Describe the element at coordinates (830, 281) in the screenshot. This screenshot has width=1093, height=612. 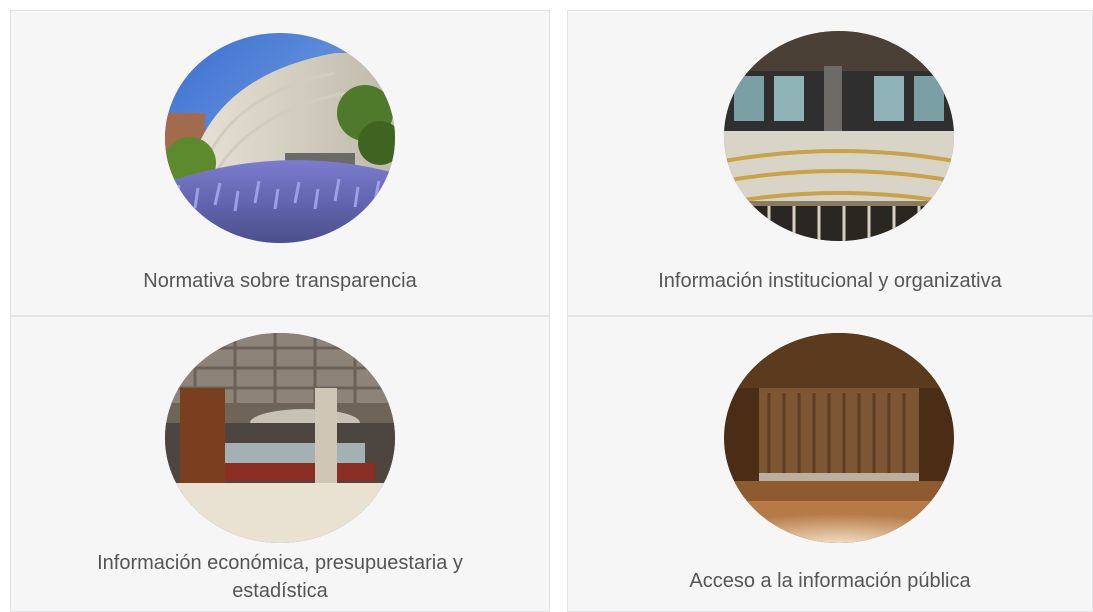
I see `card-title: Información institucional y organizativa` at that location.